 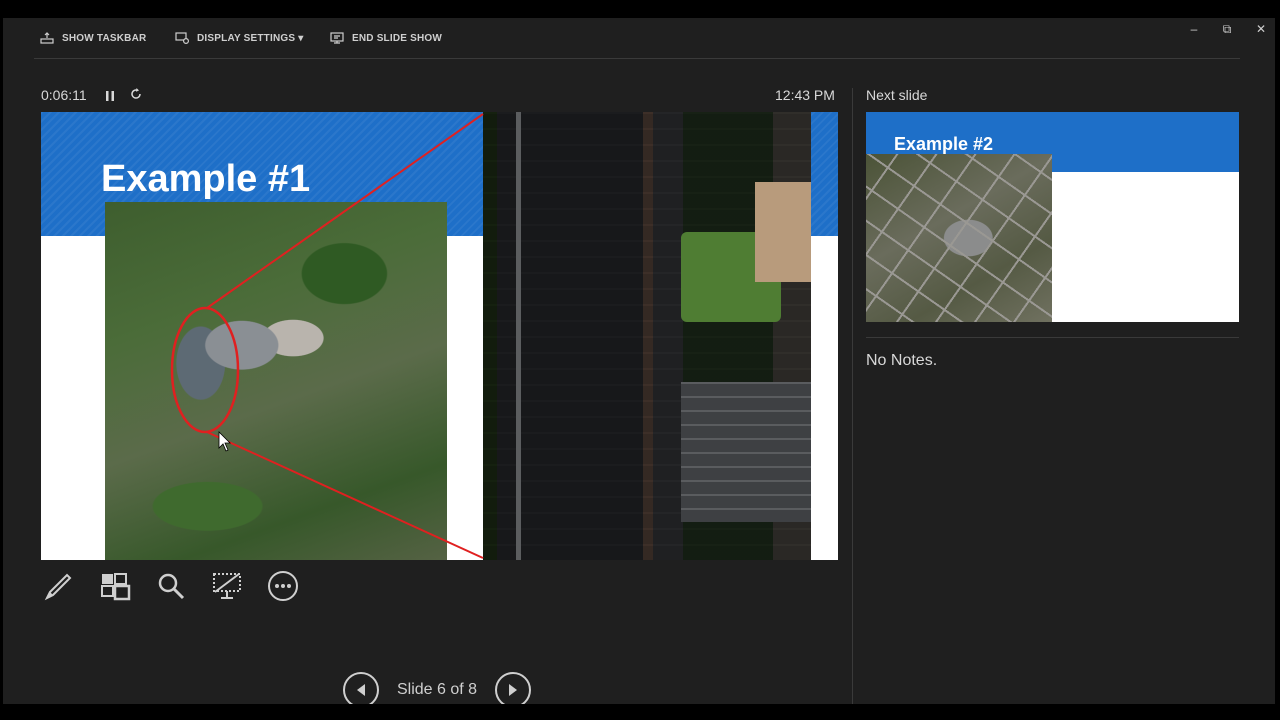 I want to click on end-slide-show-button: END SLIDE SHOW, so click(x=386, y=38).